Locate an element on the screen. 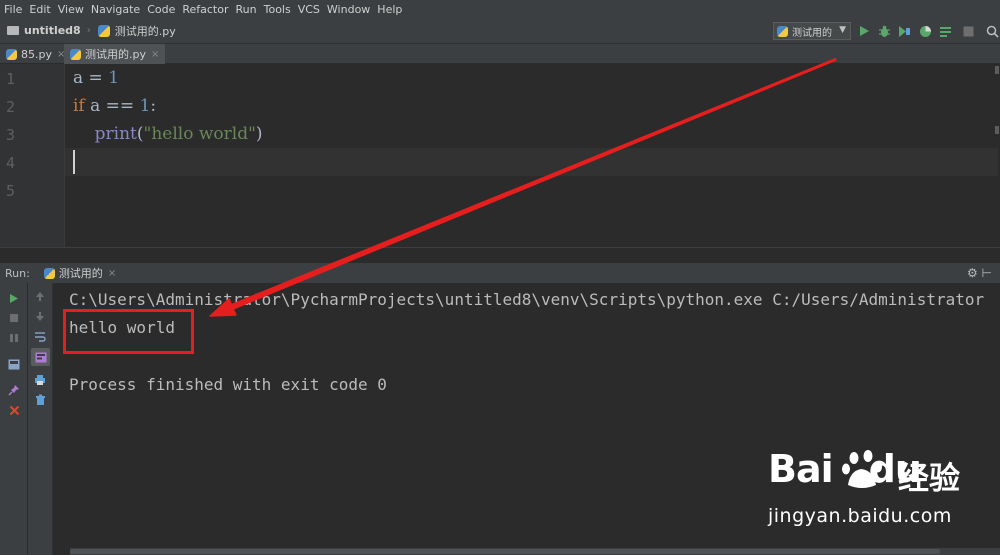 The width and height of the screenshot is (1000, 555). clear-all-button is located at coordinates (40, 400).